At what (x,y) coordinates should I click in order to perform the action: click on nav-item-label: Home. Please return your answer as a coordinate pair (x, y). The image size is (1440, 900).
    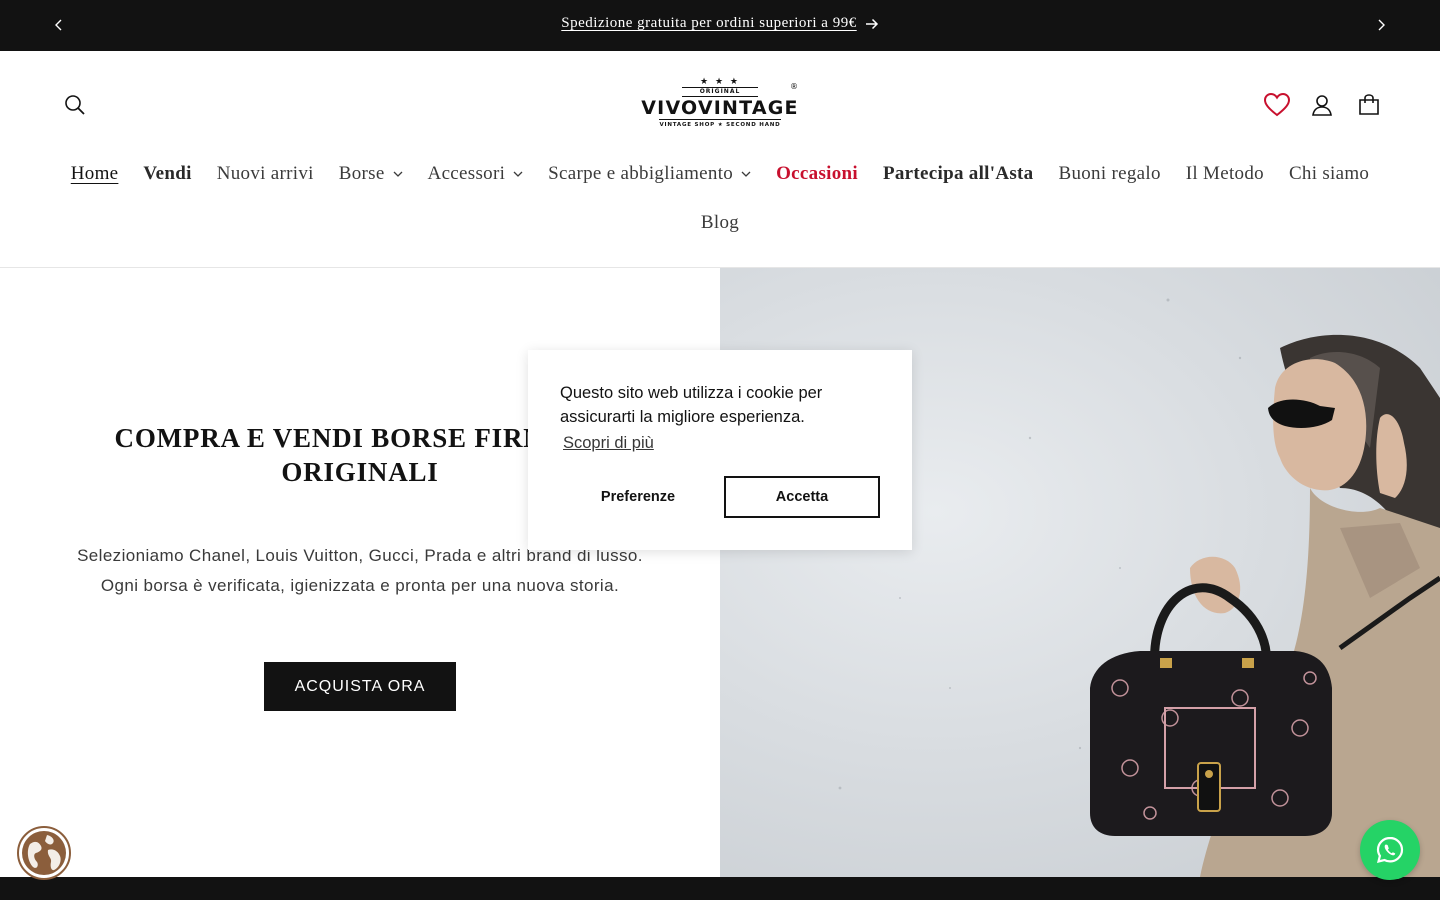
    Looking at the image, I should click on (94, 173).